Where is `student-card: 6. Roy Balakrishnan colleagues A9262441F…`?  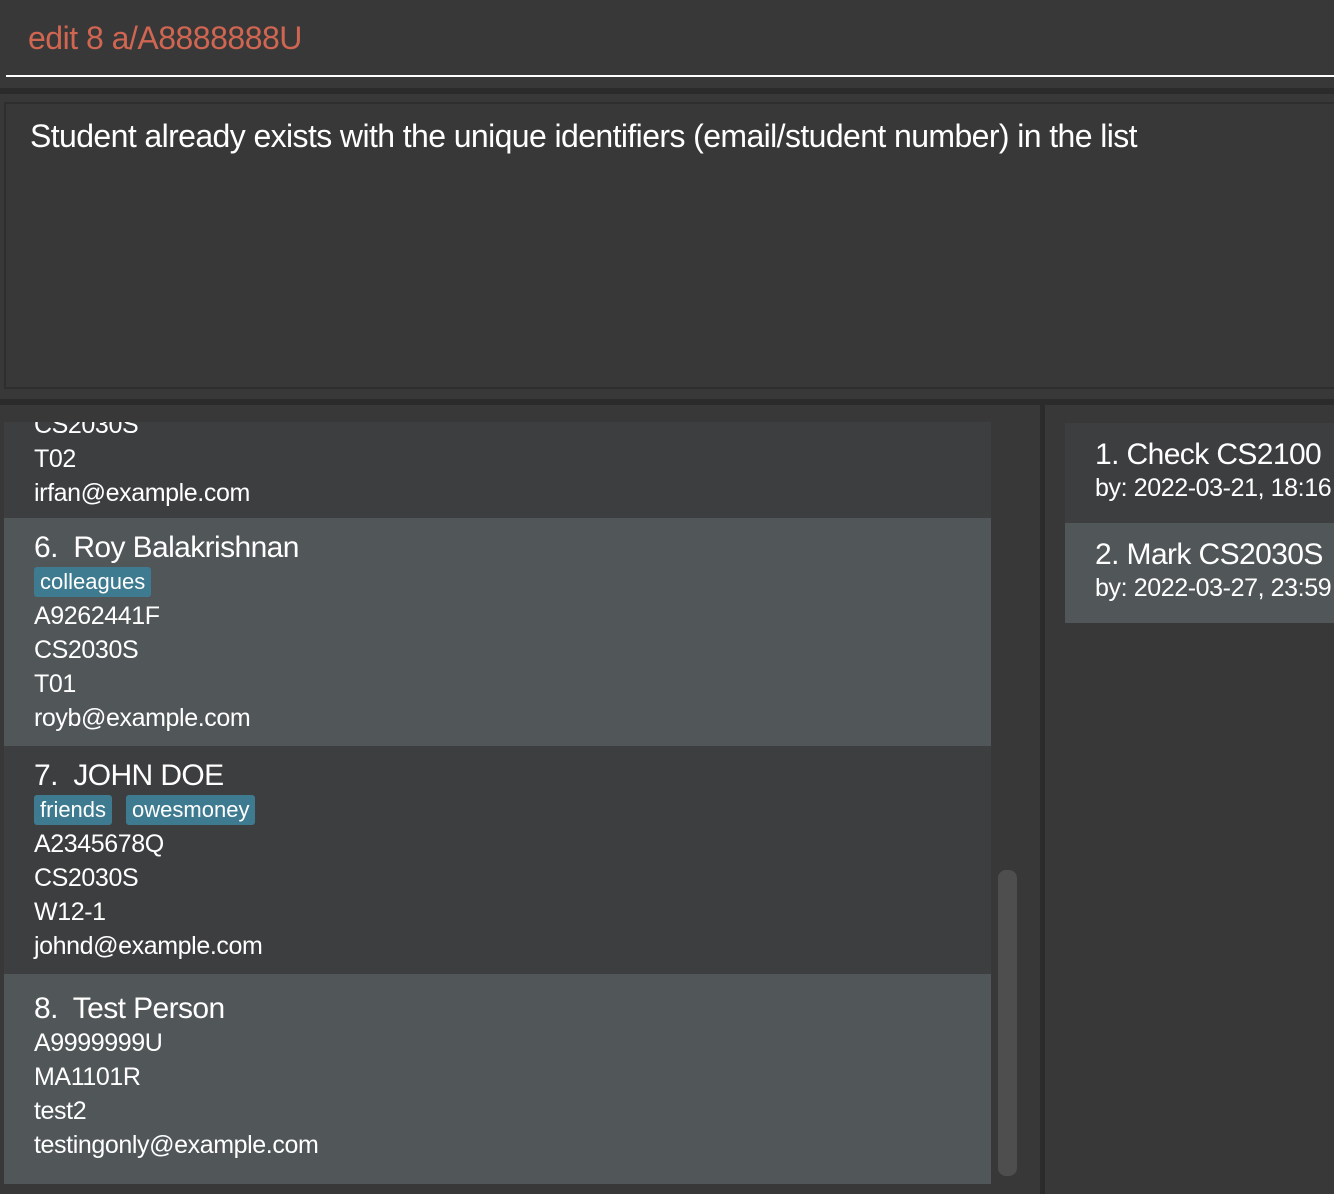 student-card: 6. Roy Balakrishnan colleagues A9262441F… is located at coordinates (497, 632).